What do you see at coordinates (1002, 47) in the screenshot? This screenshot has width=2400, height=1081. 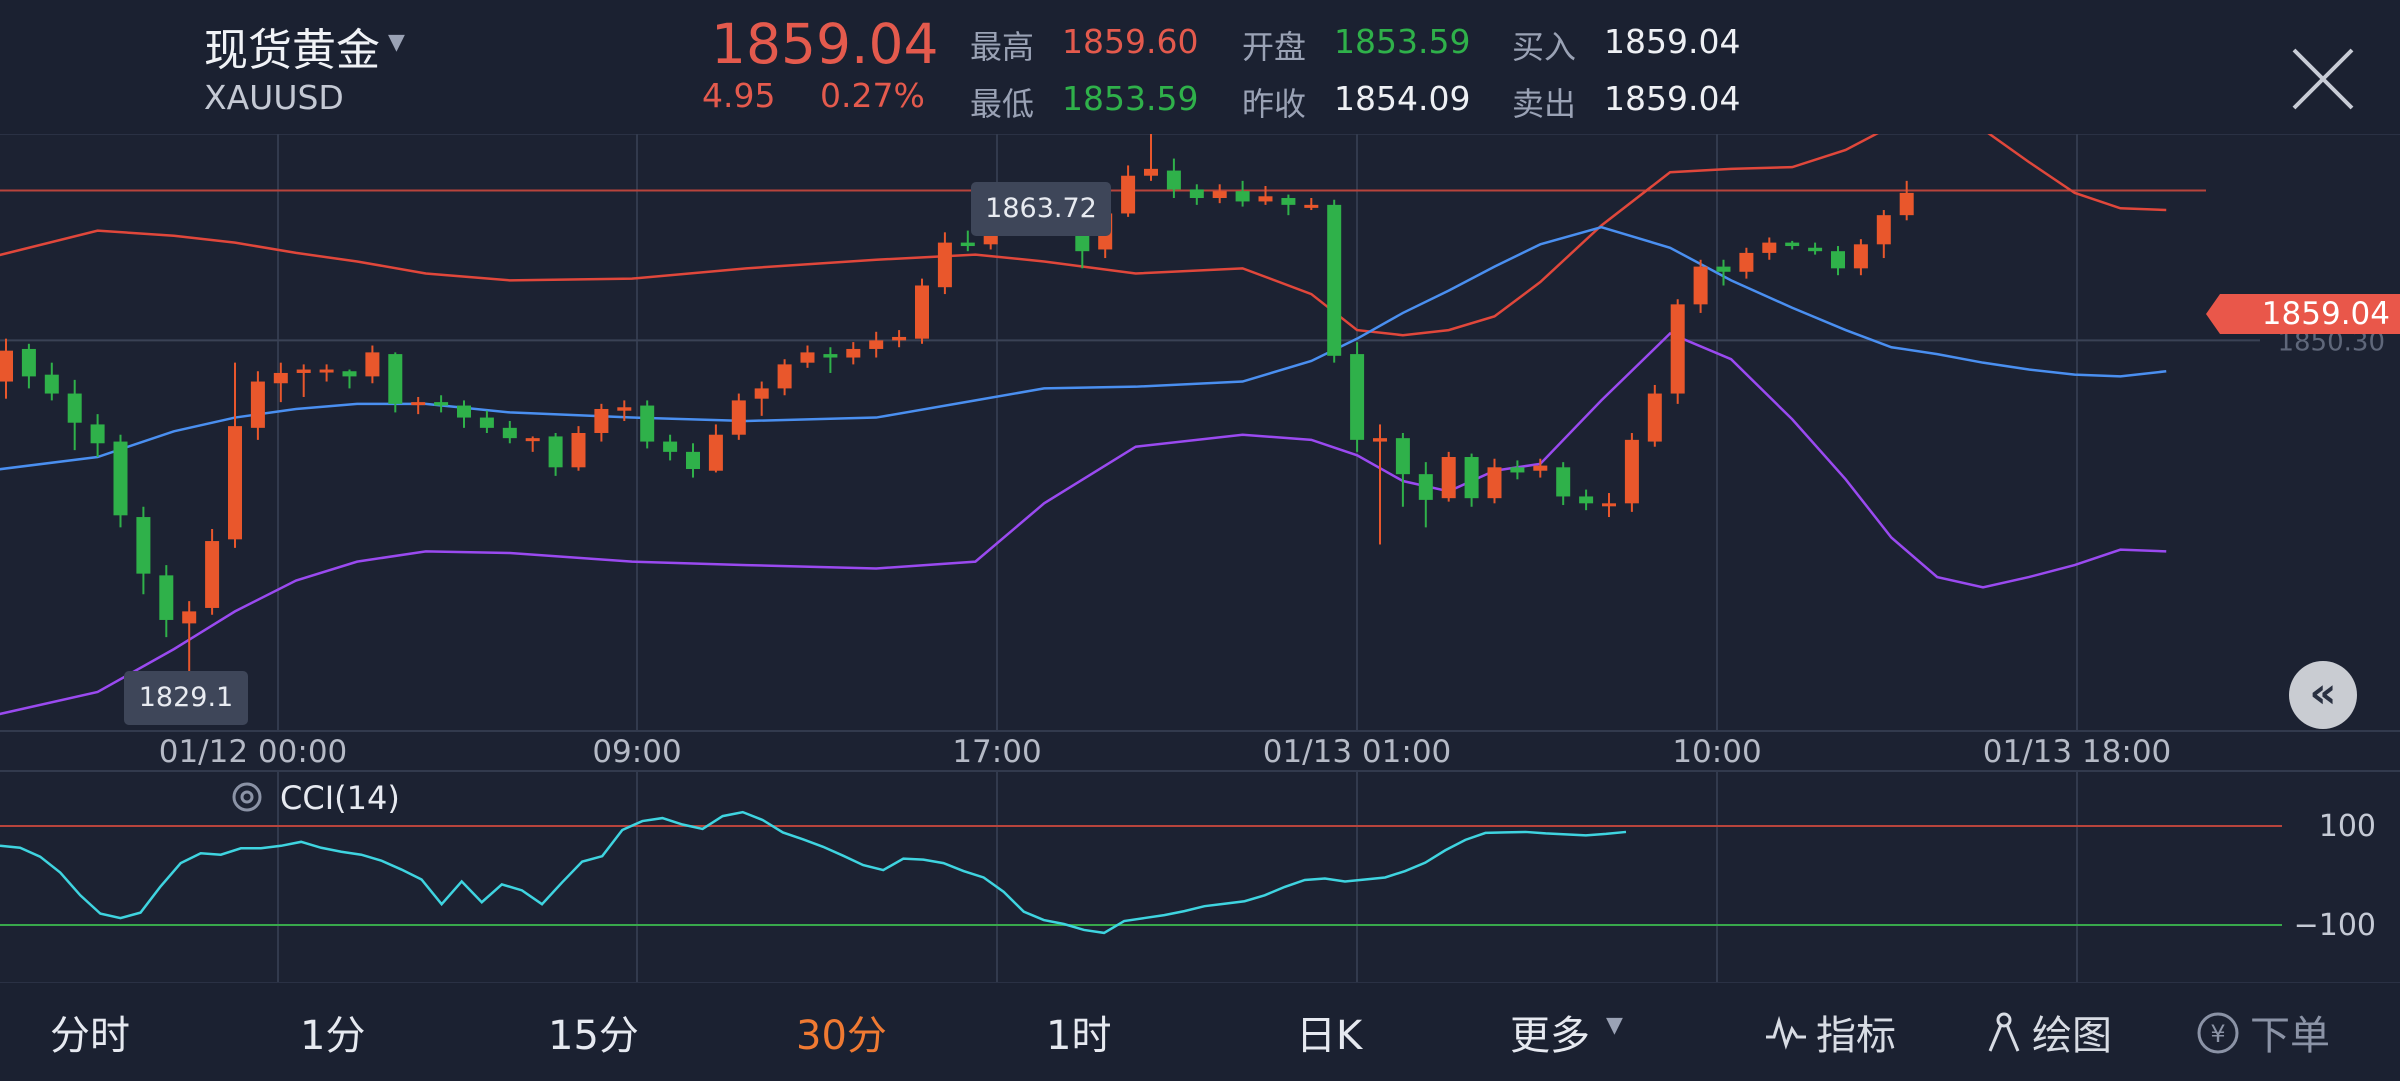 I see `stat-label-high: 最高` at bounding box center [1002, 47].